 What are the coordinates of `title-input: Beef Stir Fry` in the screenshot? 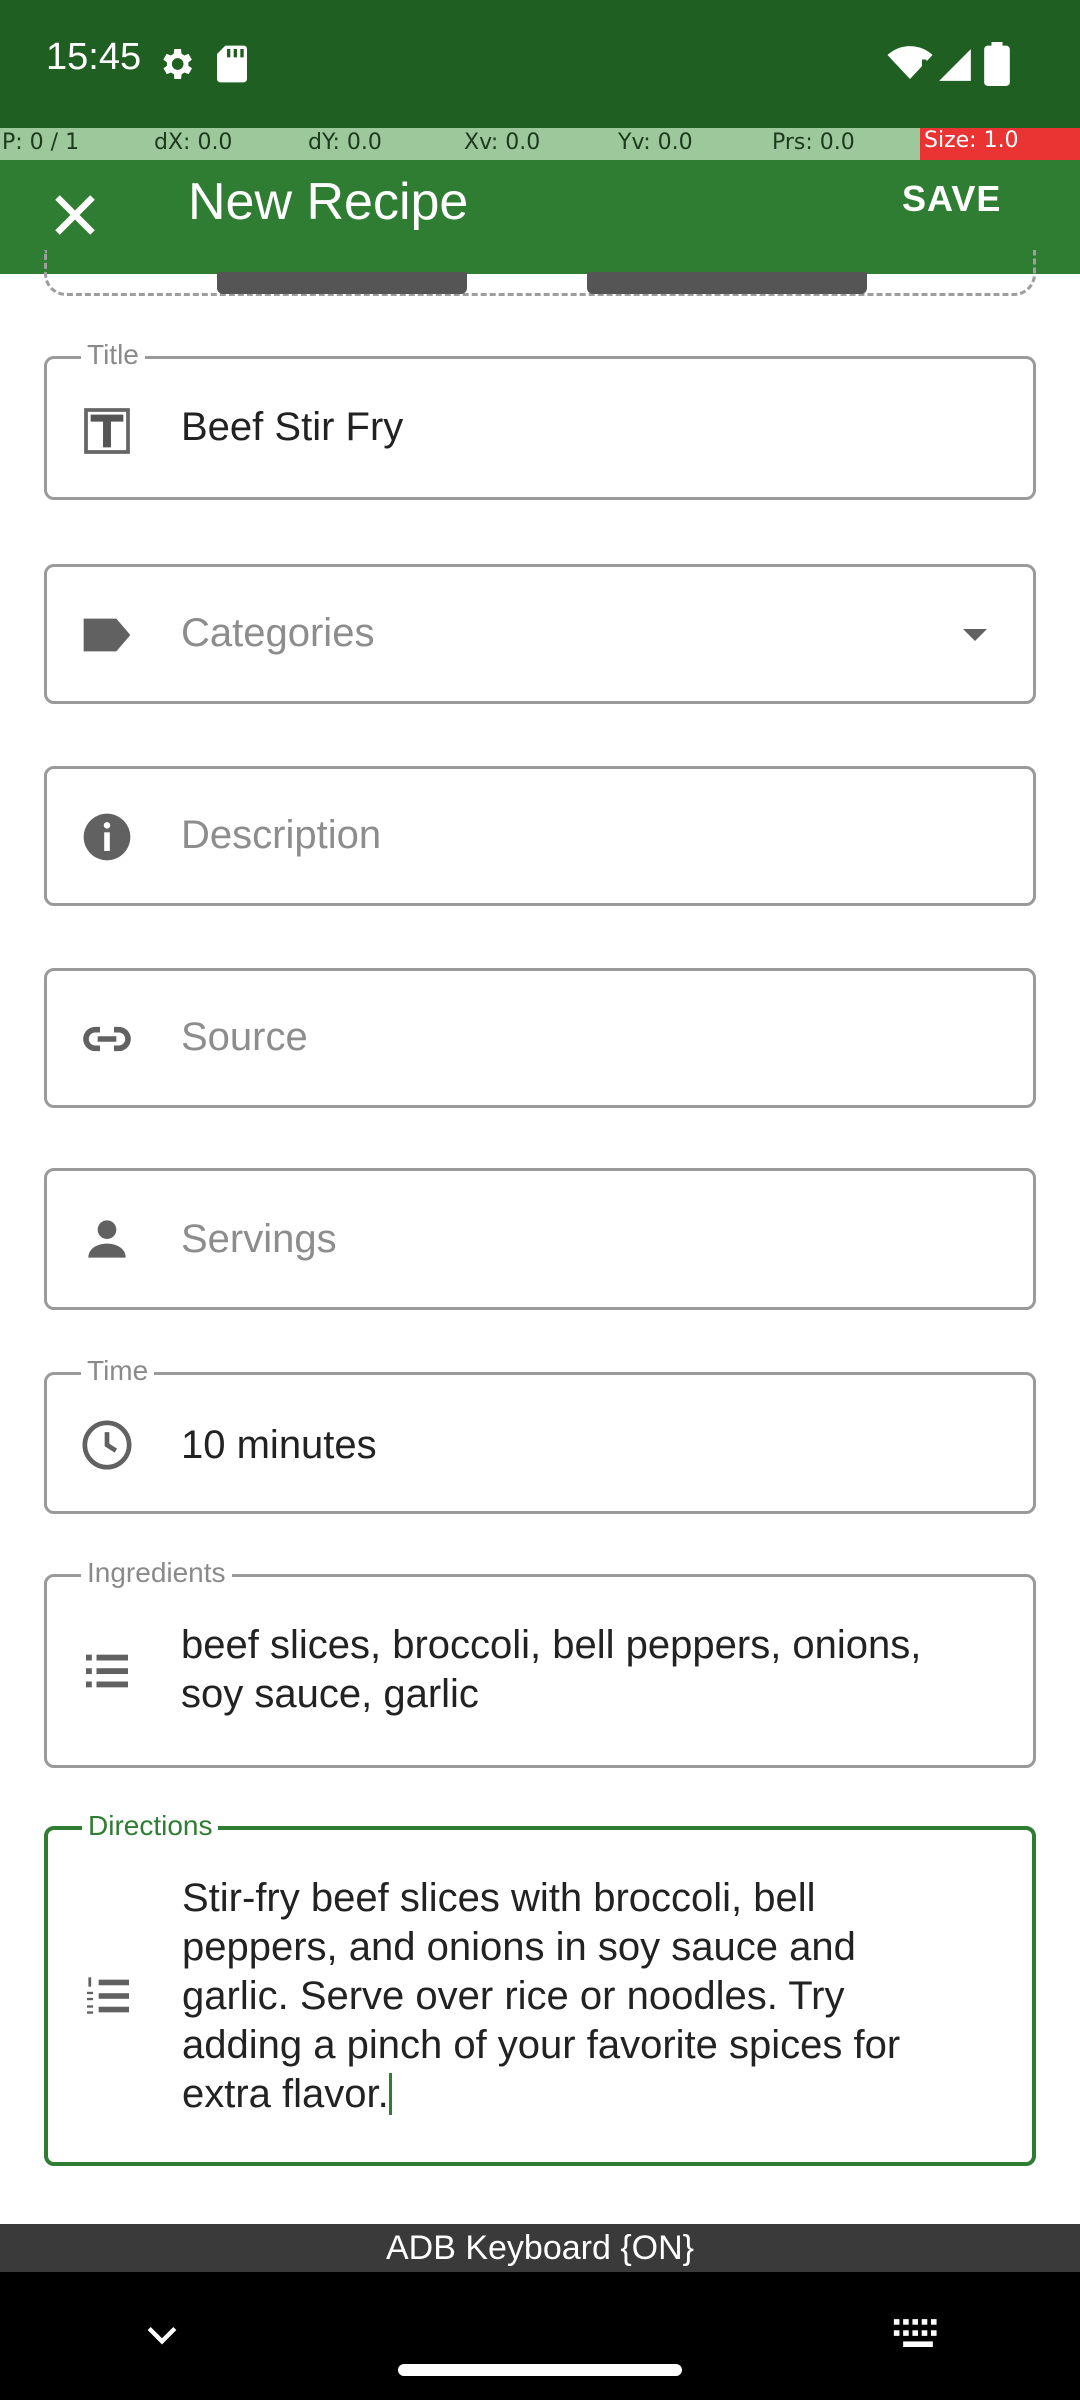 It's located at (292, 427).